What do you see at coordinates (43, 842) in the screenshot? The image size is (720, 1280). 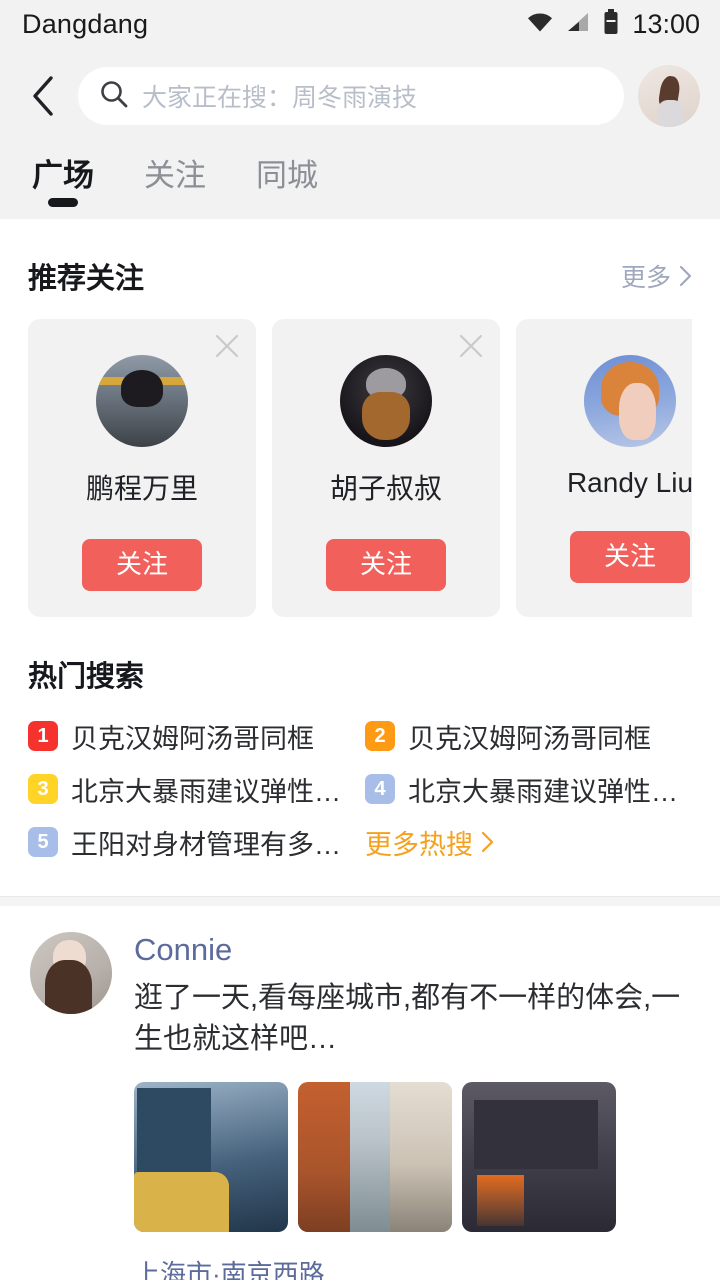 I see `rank-badge: 5` at bounding box center [43, 842].